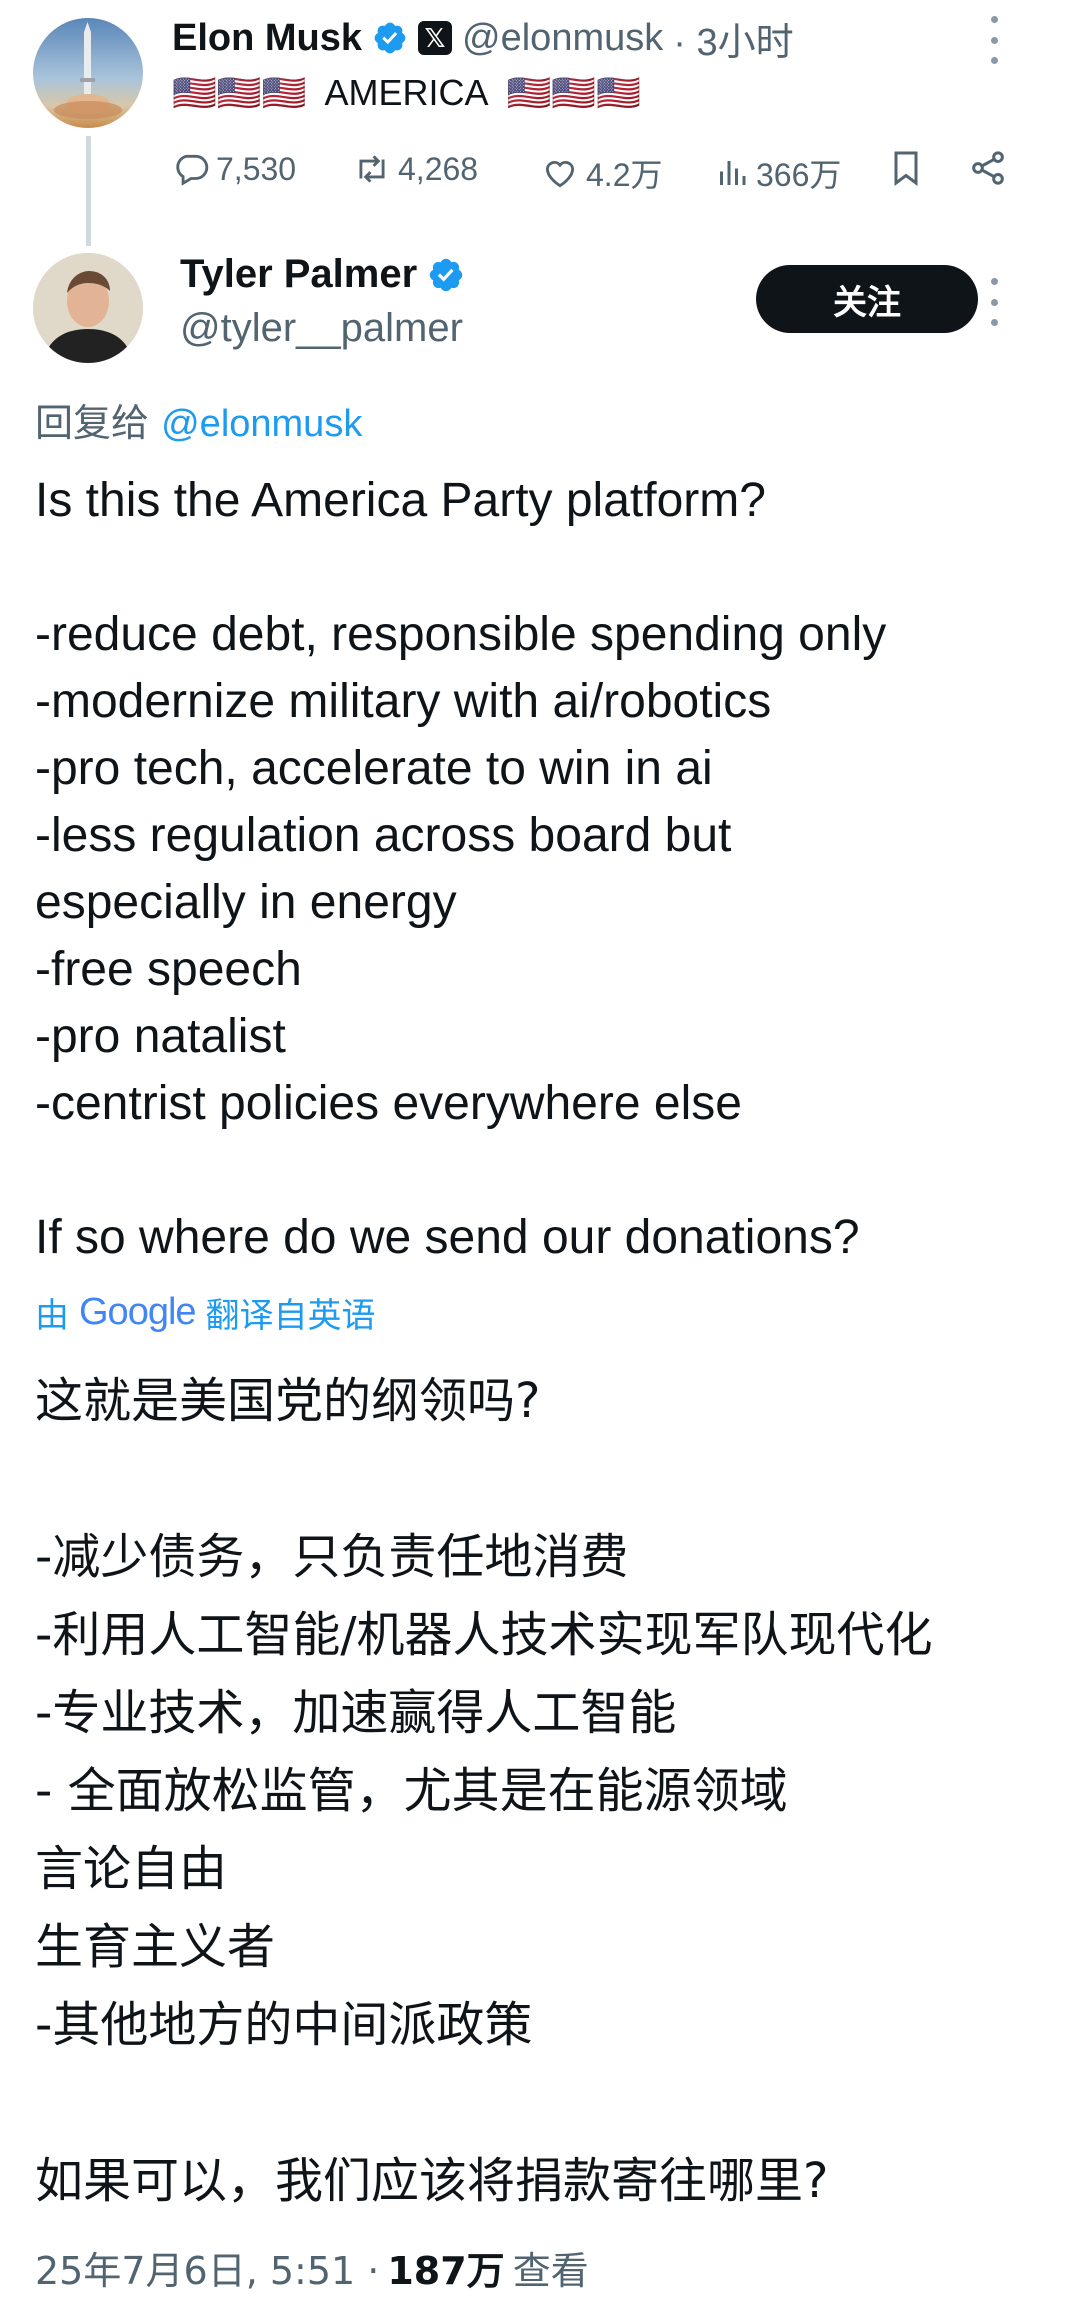 Image resolution: width=1080 pixels, height=2312 pixels. I want to click on tweet-text-line: -pro tech, accelerate to win in ai, so click(374, 768).